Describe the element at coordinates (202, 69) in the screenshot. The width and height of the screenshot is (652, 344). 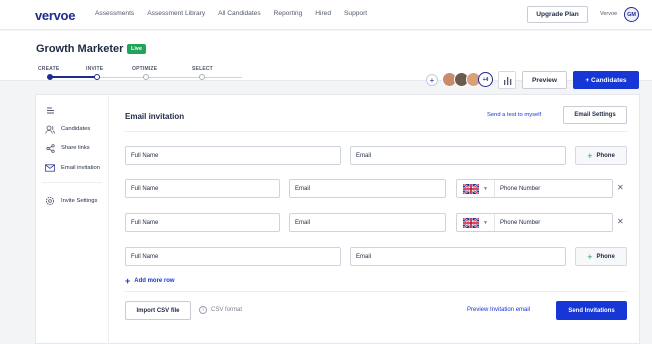
I see `step-select: SELECT` at that location.